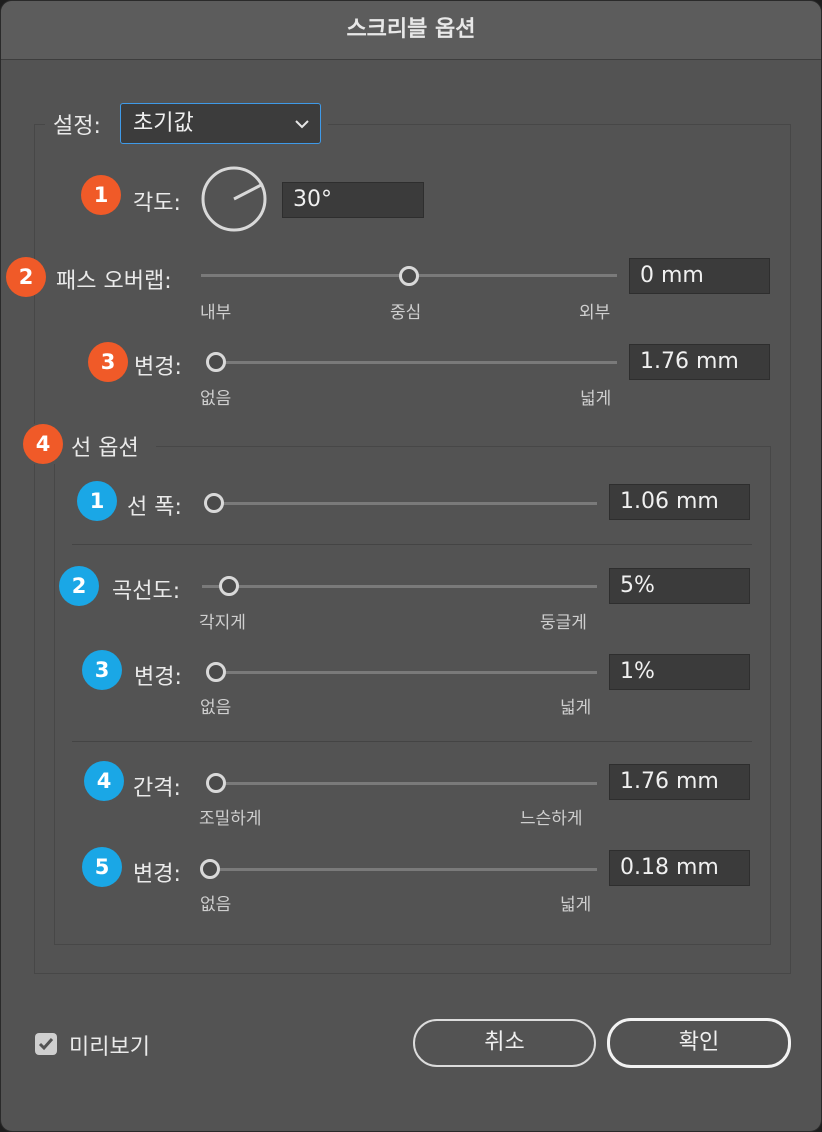 Image resolution: width=822 pixels, height=1132 pixels. Describe the element at coordinates (158, 677) in the screenshot. I see `curviness-variation-label: 변경:` at that location.